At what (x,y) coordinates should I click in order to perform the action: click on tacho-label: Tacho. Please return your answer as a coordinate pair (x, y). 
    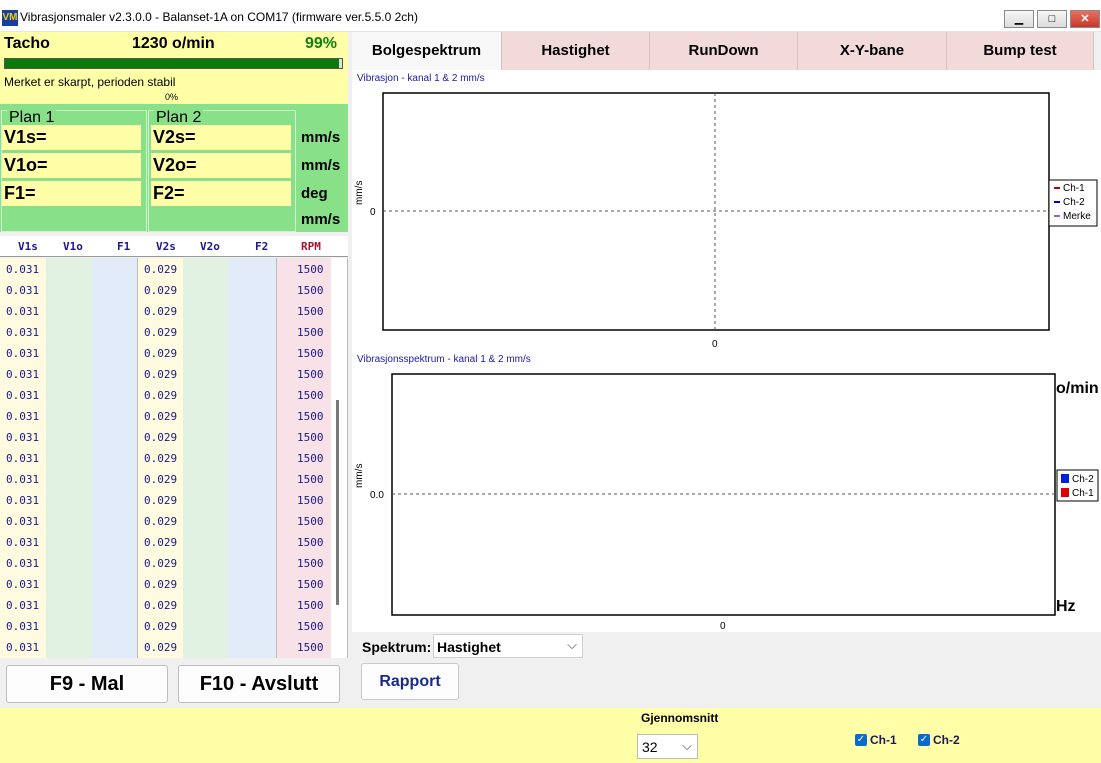
    Looking at the image, I should click on (27, 43).